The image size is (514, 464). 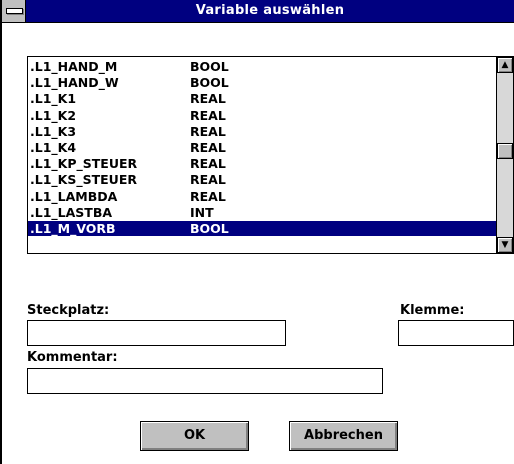 What do you see at coordinates (432, 310) in the screenshot?
I see `klemme-label: Klemme:` at bounding box center [432, 310].